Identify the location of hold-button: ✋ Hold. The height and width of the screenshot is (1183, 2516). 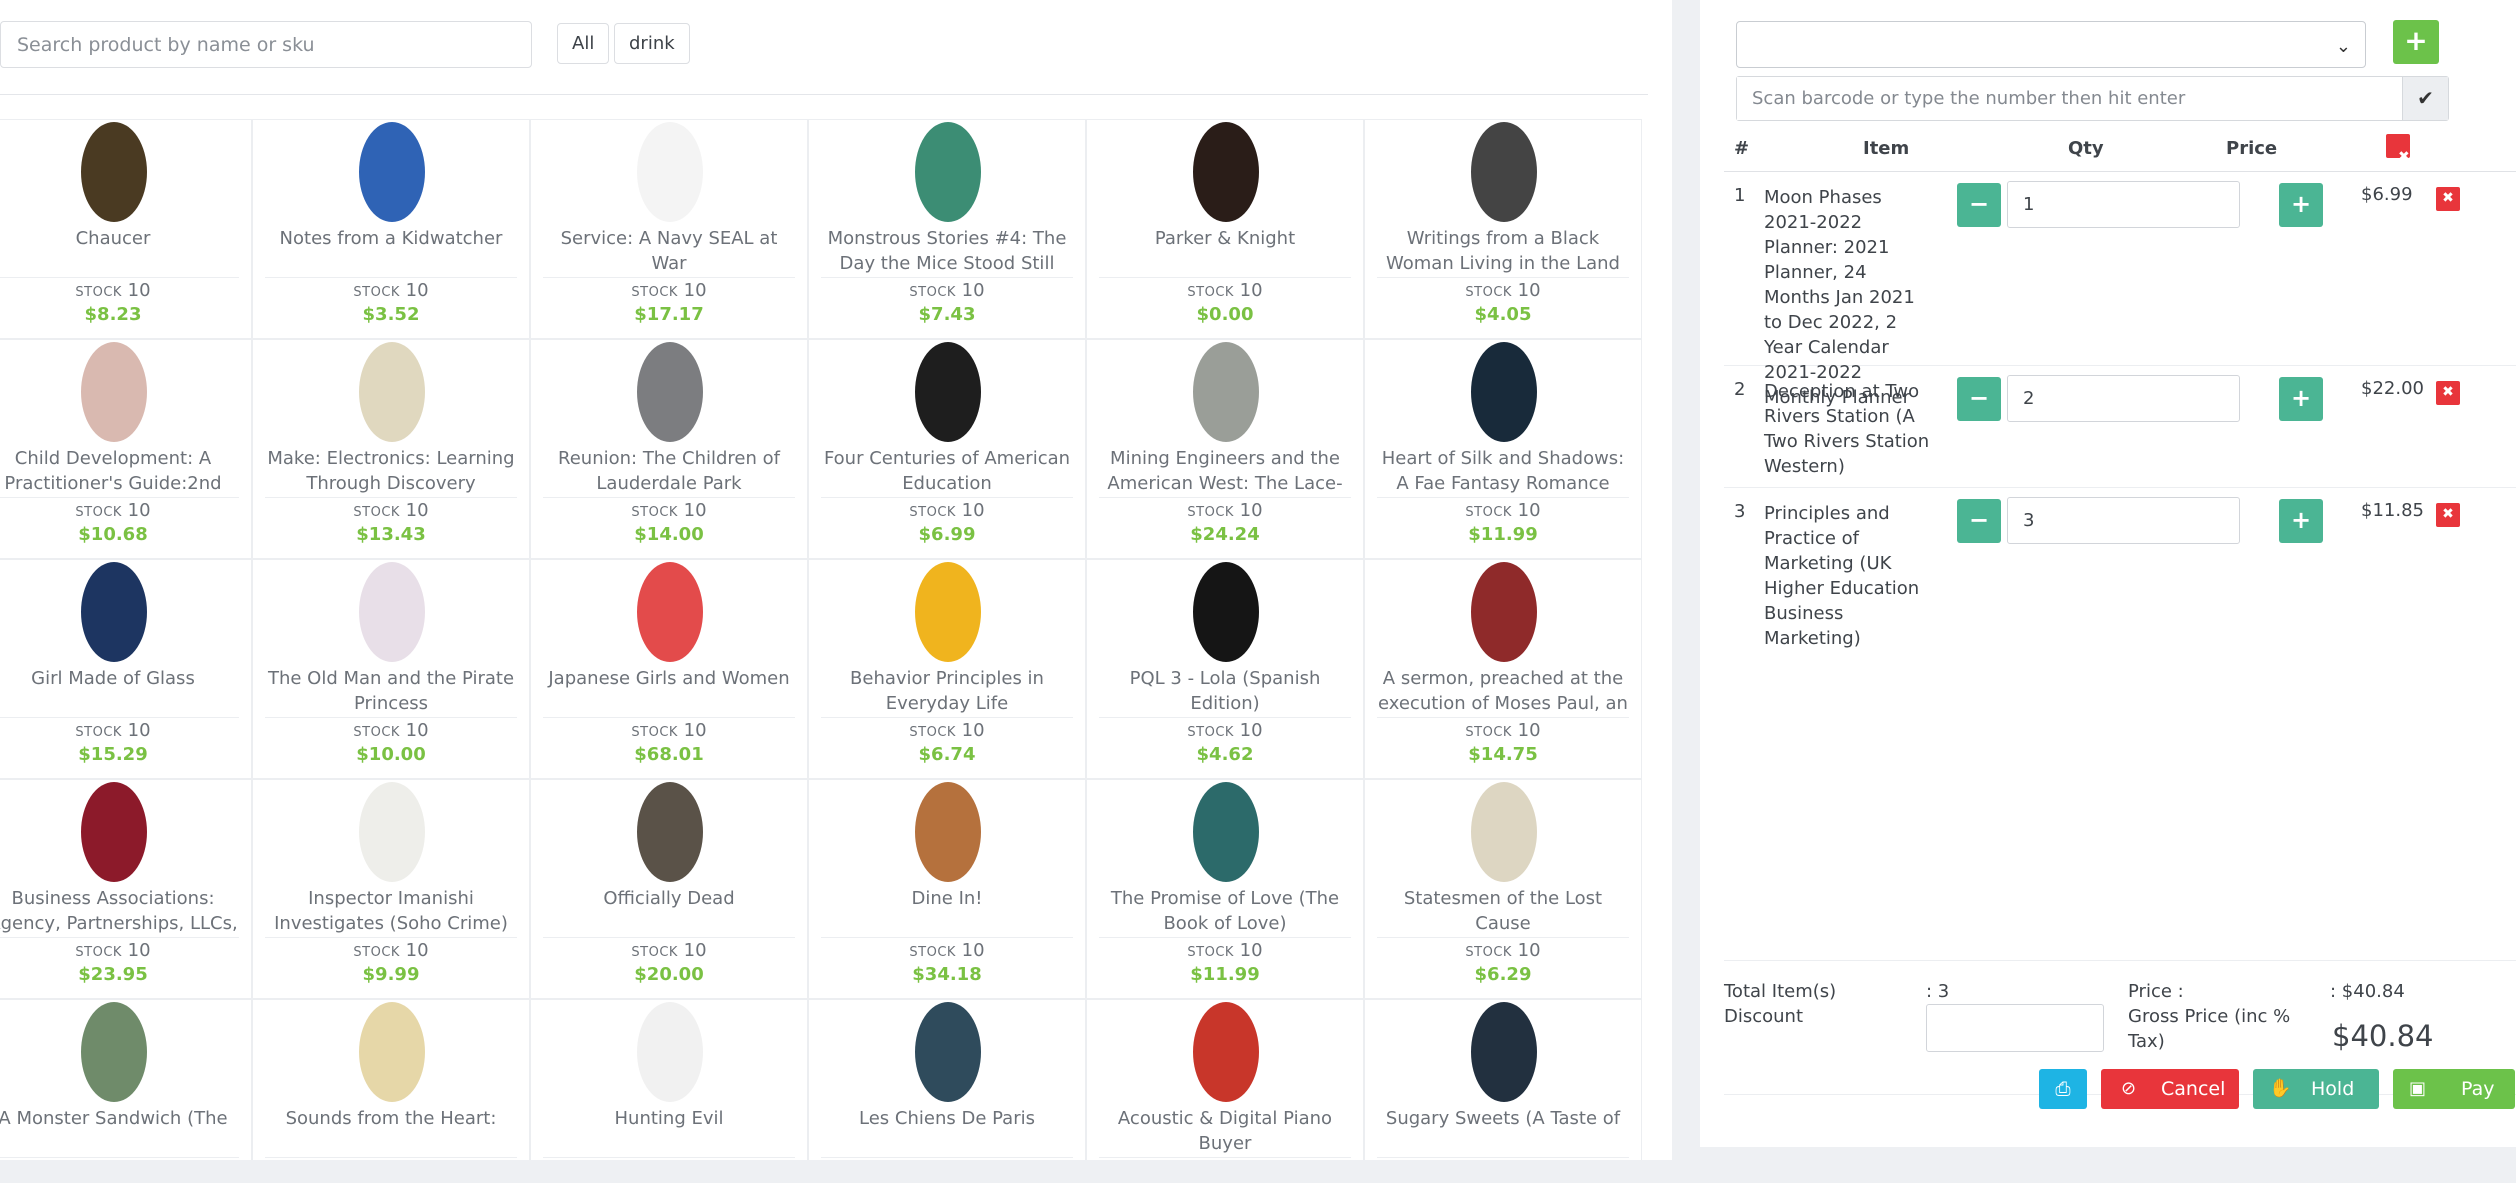
(2316, 1089).